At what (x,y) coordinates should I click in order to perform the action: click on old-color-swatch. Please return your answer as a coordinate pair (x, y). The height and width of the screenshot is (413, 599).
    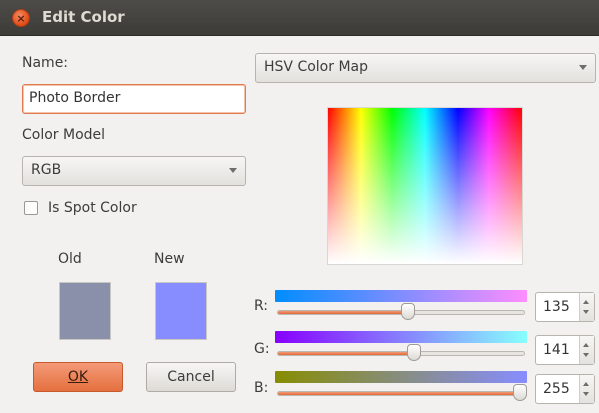
    Looking at the image, I should click on (85, 311).